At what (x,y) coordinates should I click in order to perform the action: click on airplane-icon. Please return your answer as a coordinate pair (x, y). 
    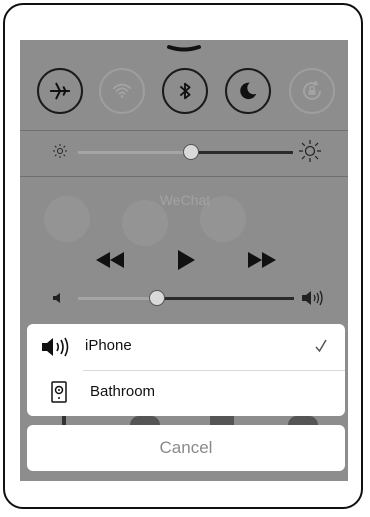
    Looking at the image, I should click on (60, 91).